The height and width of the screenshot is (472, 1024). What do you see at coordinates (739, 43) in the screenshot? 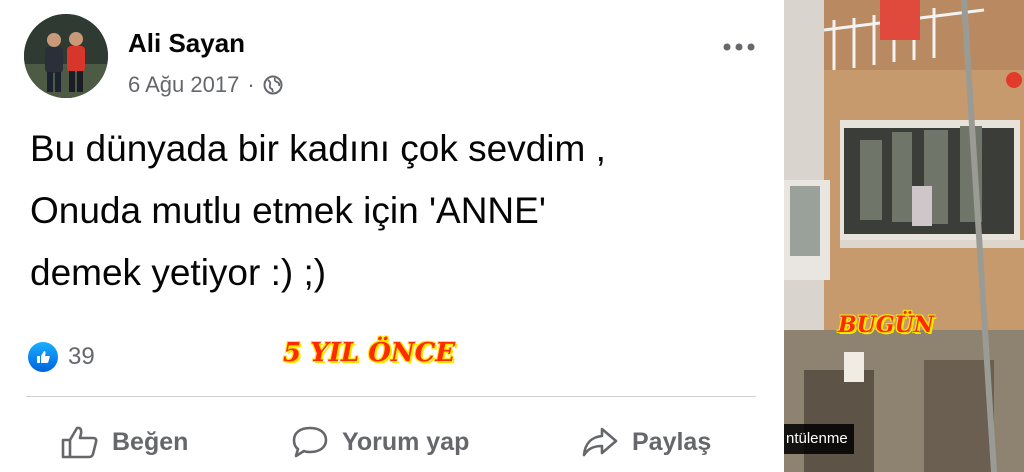
I see `more-options-icon` at bounding box center [739, 43].